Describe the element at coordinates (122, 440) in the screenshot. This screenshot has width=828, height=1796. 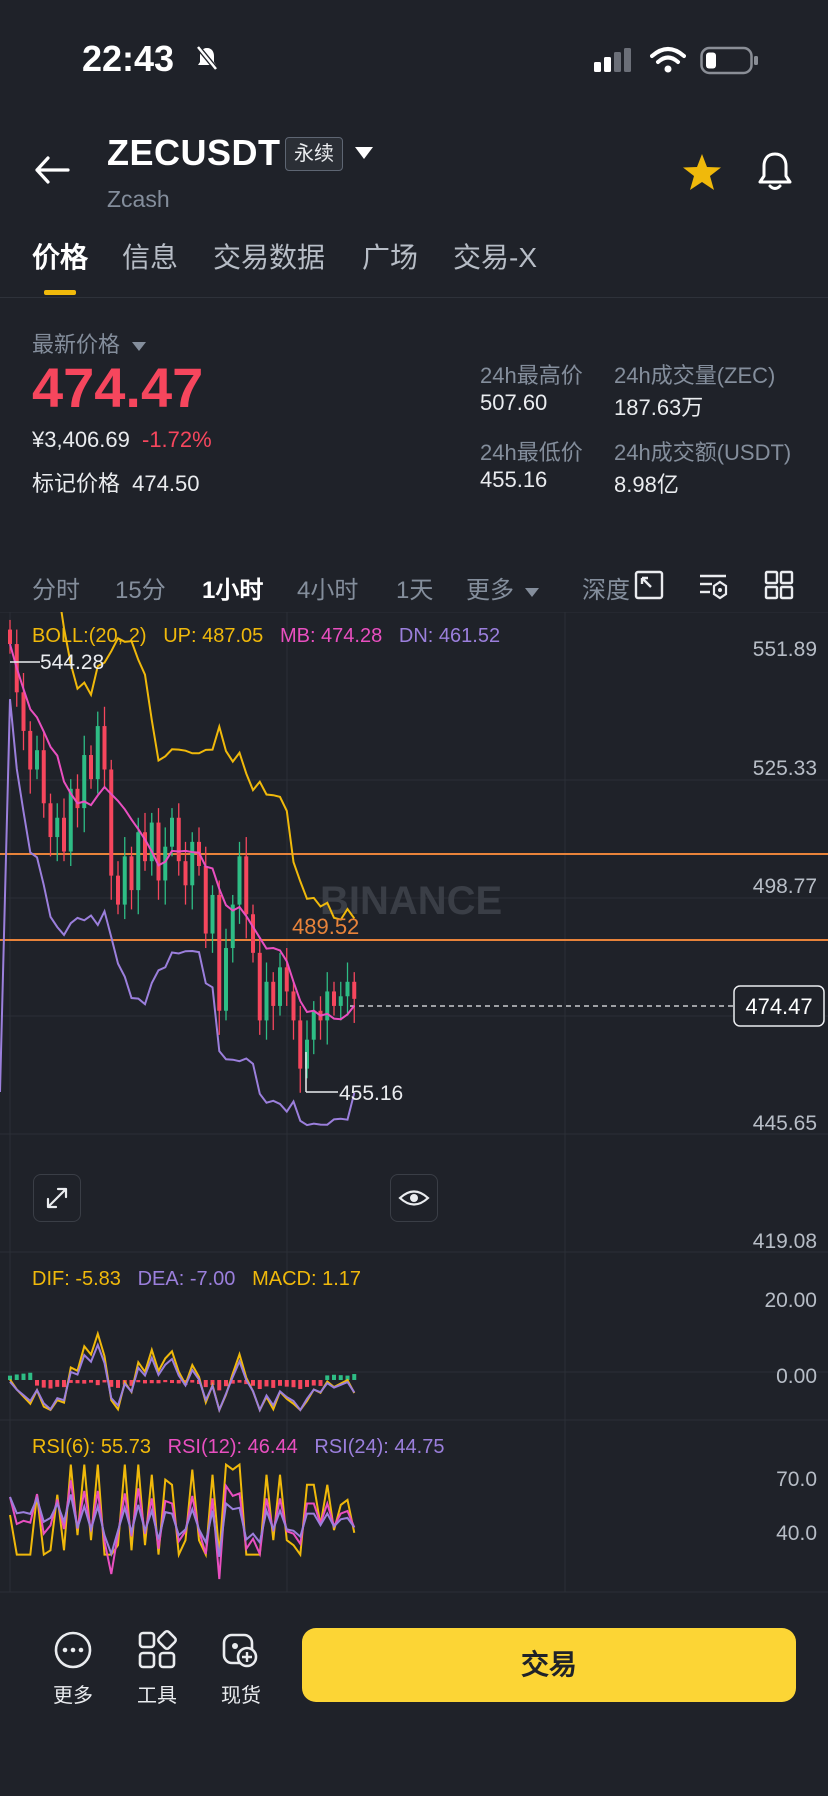
I see `cny-change-row: ¥3,406.69 -1.72%` at that location.